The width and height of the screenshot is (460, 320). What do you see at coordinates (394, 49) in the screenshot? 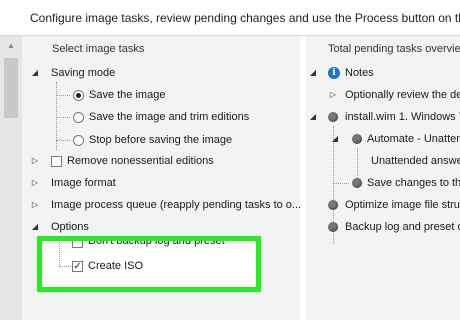
I see `right-panel-title: Total pending tasks overview` at bounding box center [394, 49].